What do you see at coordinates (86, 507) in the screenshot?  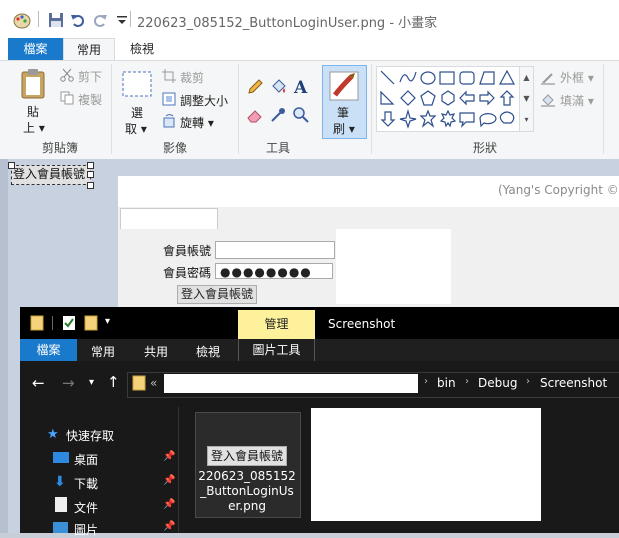 I see `sidebar-item-documents: 文件` at bounding box center [86, 507].